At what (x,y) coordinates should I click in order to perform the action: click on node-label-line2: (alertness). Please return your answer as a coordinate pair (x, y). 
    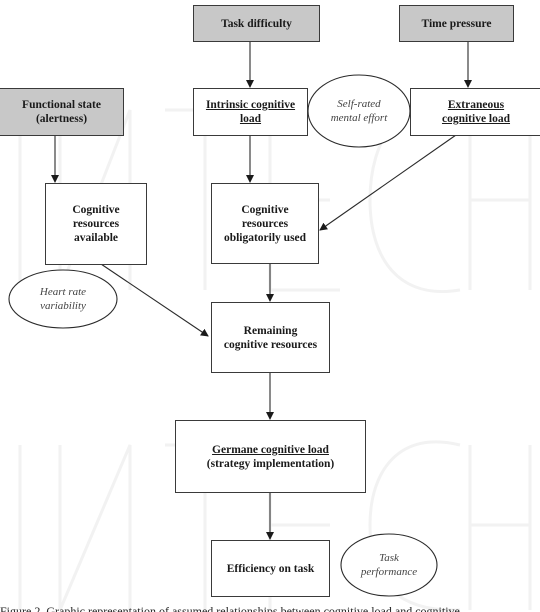
    Looking at the image, I should click on (61, 119).